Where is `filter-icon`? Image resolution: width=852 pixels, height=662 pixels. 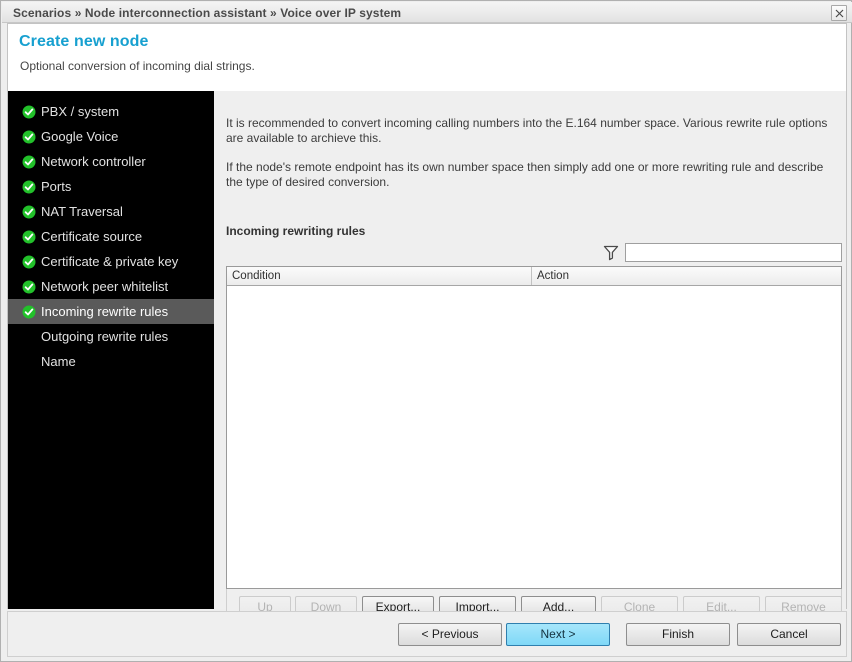 filter-icon is located at coordinates (612, 253).